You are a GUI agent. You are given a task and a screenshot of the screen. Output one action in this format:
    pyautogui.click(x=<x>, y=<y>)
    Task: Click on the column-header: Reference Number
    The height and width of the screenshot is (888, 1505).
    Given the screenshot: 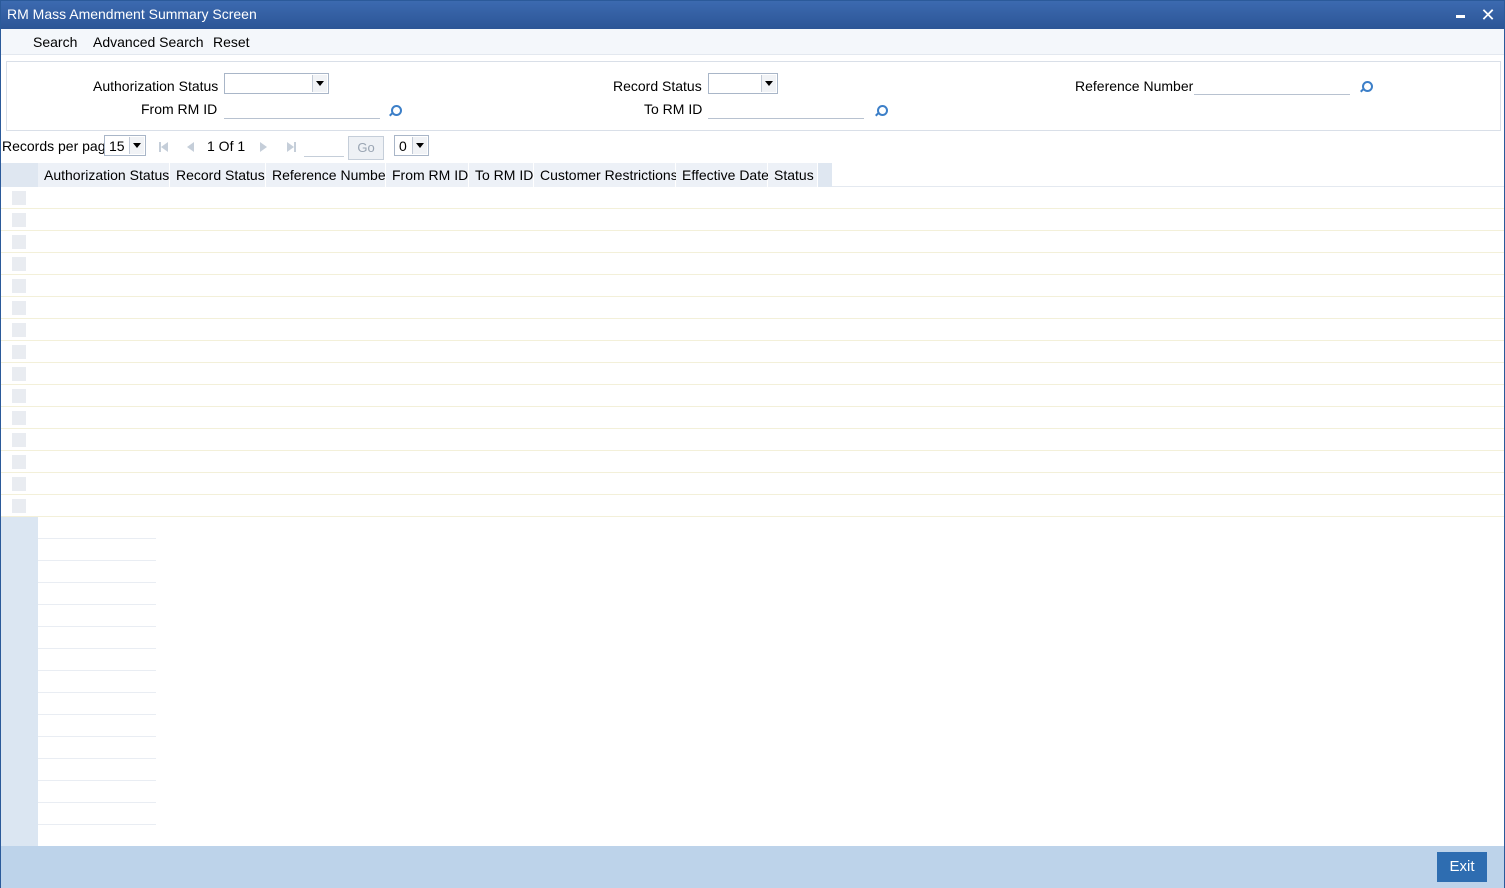 What is the action you would take?
    pyautogui.click(x=328, y=175)
    